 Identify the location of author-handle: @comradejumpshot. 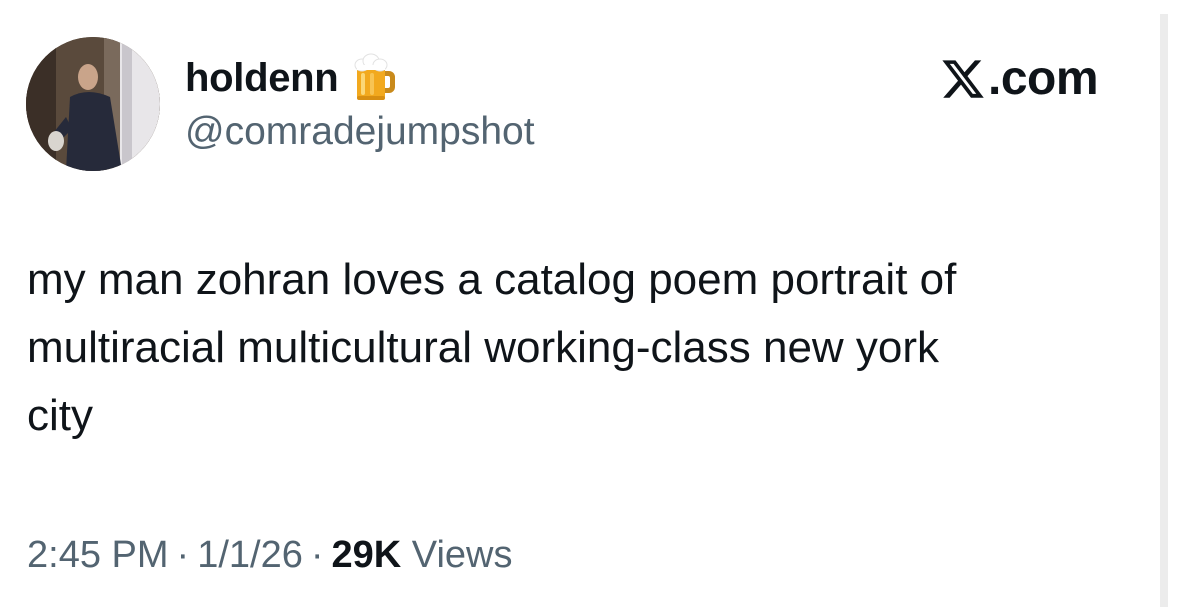
(360, 132).